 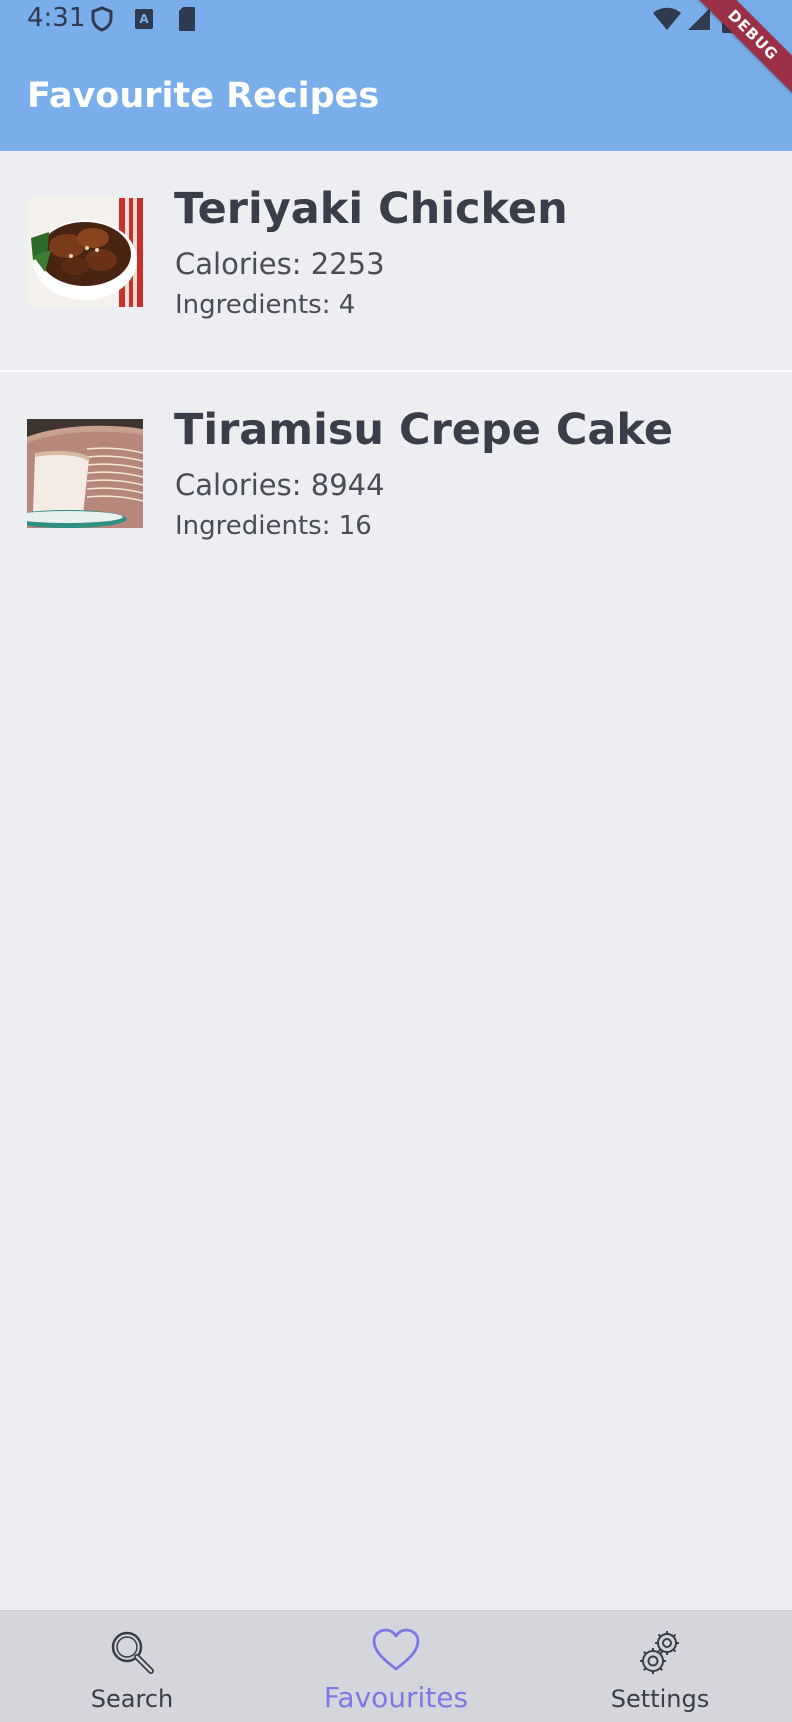 What do you see at coordinates (699, 21) in the screenshot?
I see `signal-icon` at bounding box center [699, 21].